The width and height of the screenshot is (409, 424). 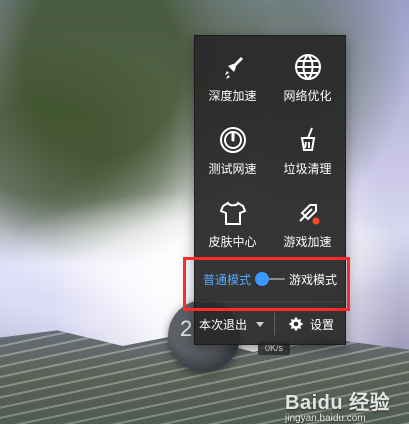 What do you see at coordinates (233, 68) in the screenshot?
I see `rocket-icon` at bounding box center [233, 68].